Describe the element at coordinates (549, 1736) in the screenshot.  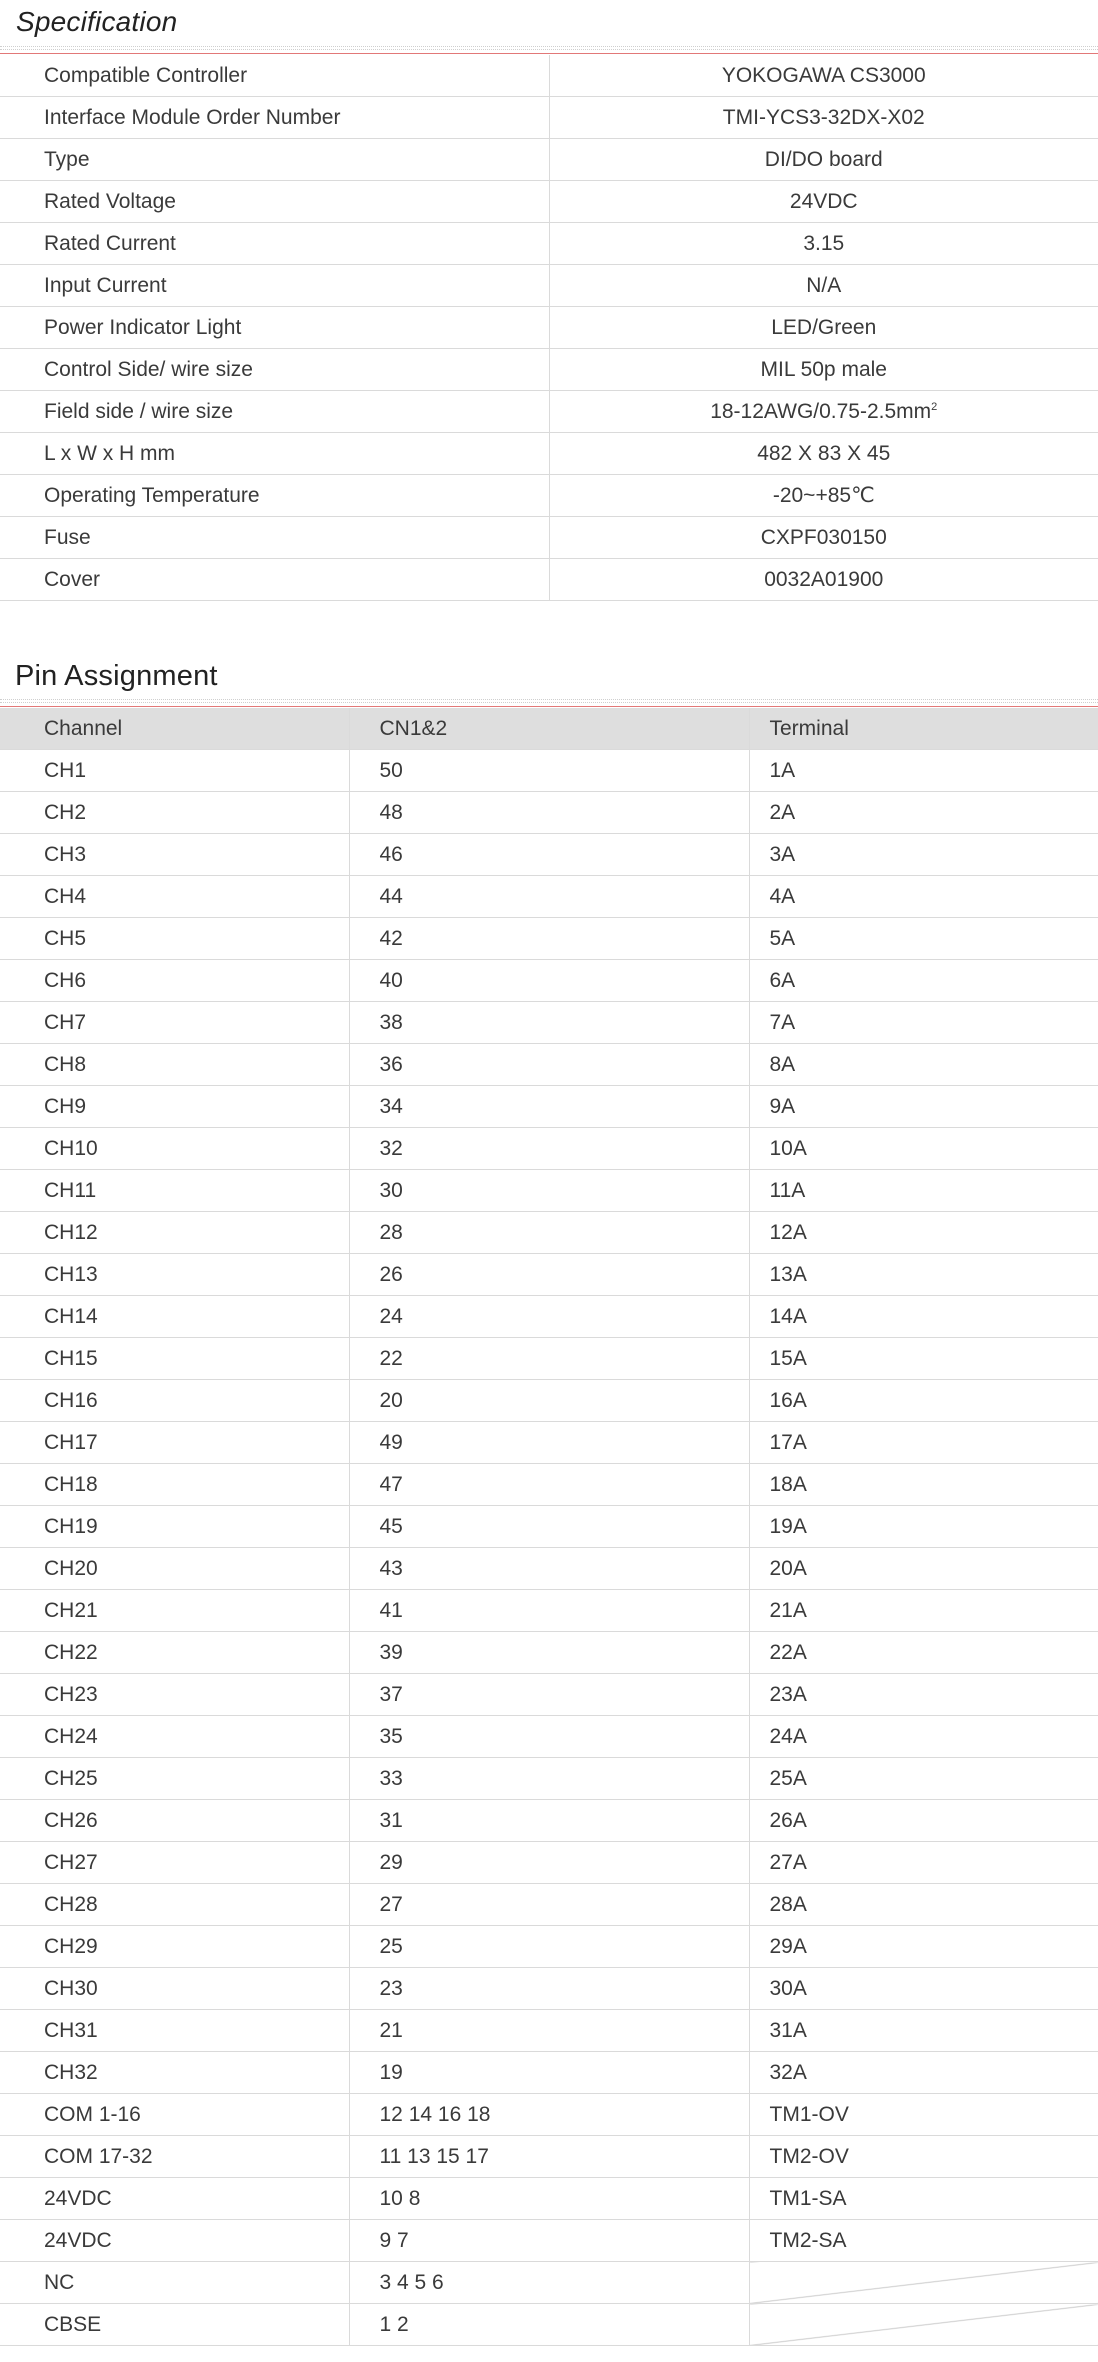
I see `table-row: CH24 35 24A` at that location.